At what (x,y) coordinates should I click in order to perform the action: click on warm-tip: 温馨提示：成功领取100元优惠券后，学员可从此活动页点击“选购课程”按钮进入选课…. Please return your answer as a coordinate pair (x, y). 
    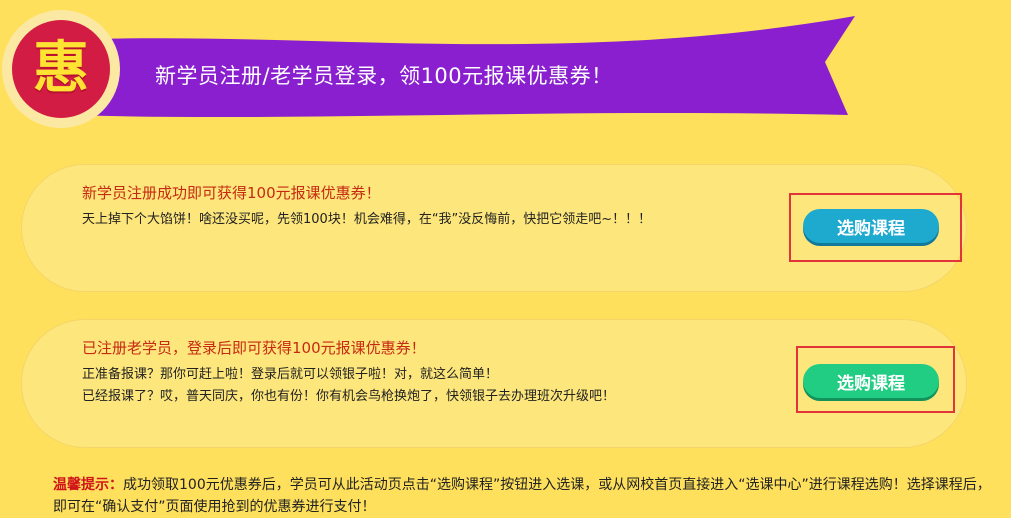
    Looking at the image, I should click on (528, 496).